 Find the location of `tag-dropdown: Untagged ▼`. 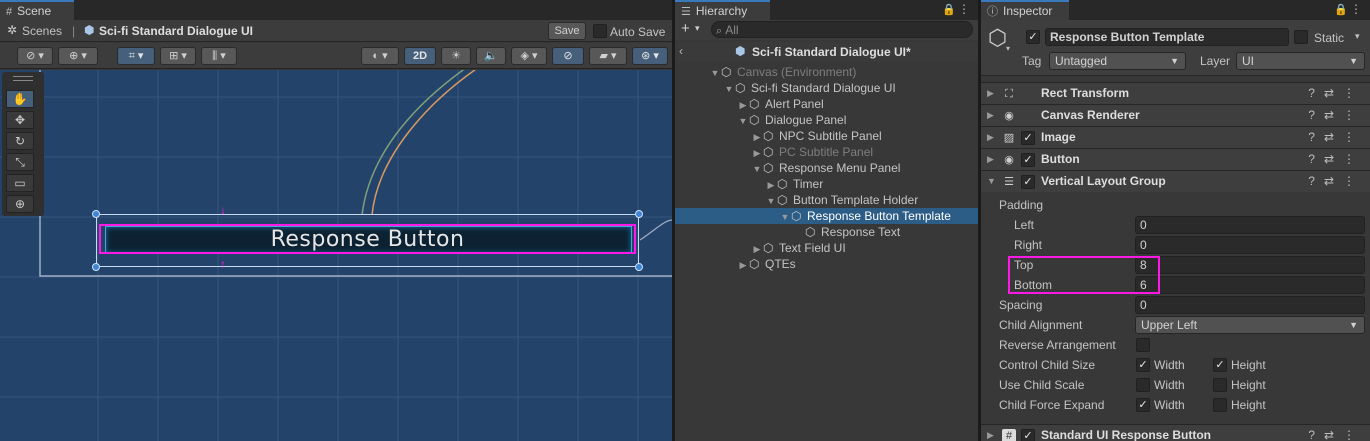

tag-dropdown: Untagged ▼ is located at coordinates (1117, 61).